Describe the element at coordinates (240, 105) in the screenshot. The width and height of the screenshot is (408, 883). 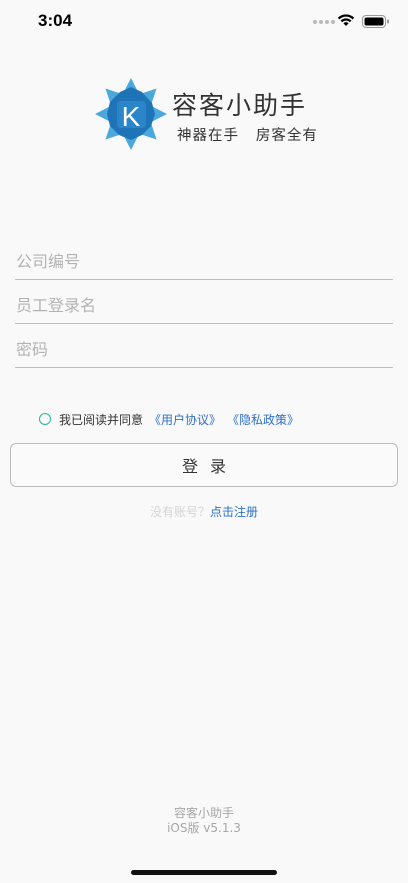
I see `app-title: 容客小助手` at that location.